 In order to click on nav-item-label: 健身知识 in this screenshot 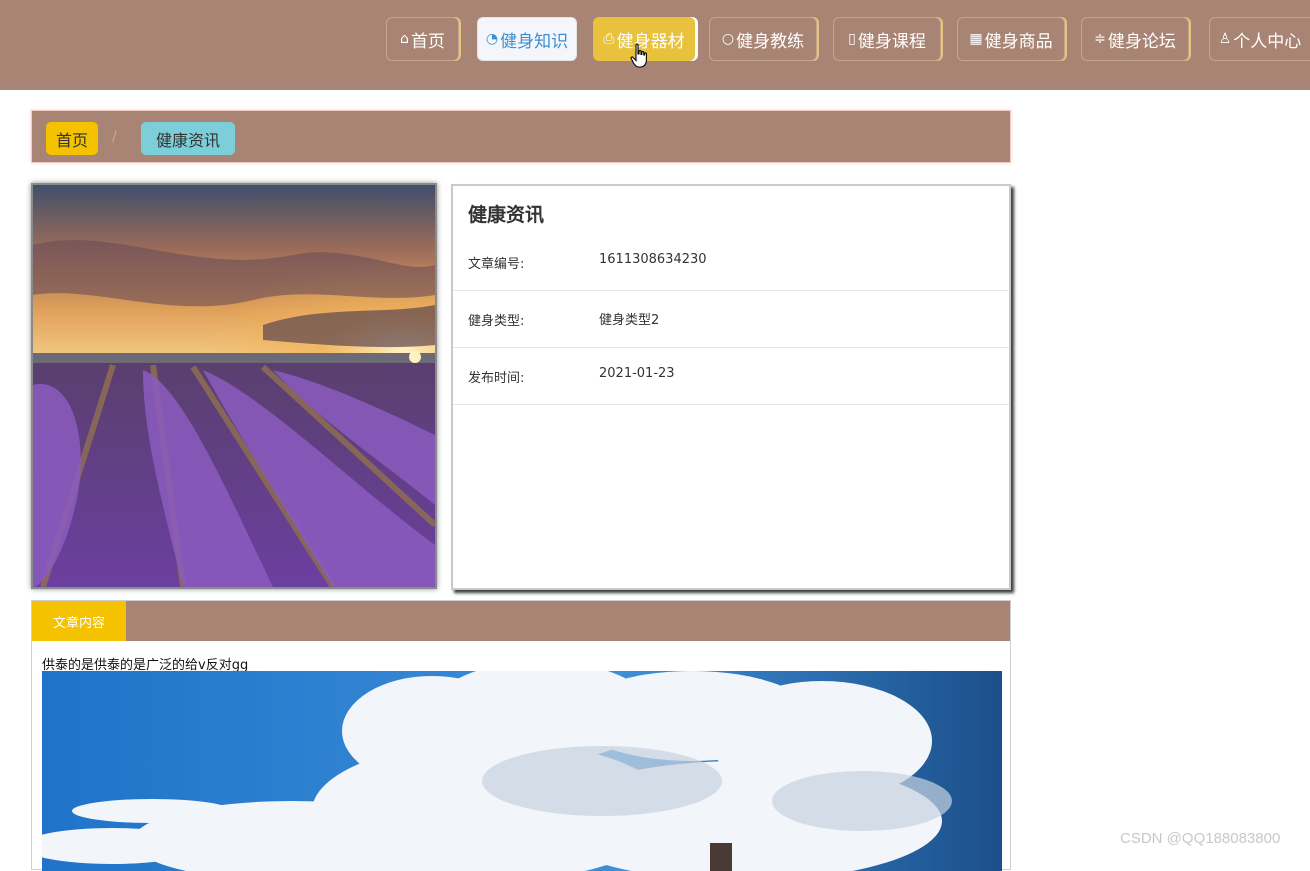, I will do `click(534, 41)`.